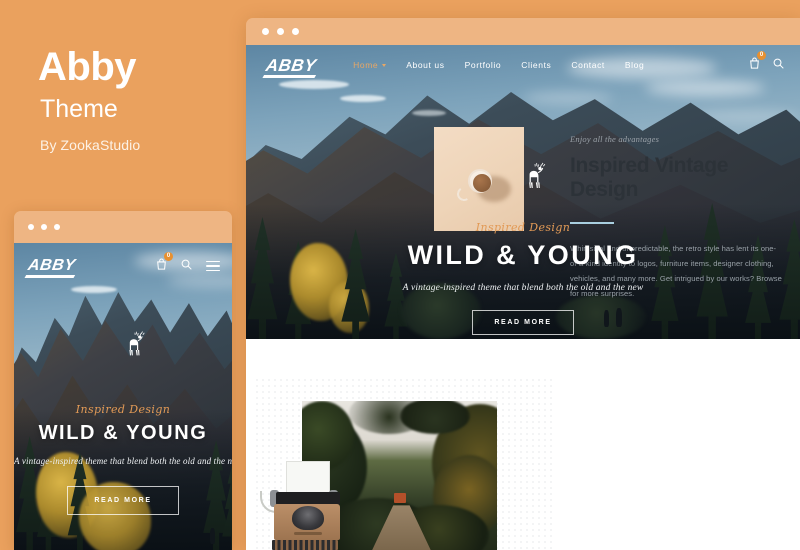  I want to click on mobile-navbar: ABBY 0, so click(123, 266).